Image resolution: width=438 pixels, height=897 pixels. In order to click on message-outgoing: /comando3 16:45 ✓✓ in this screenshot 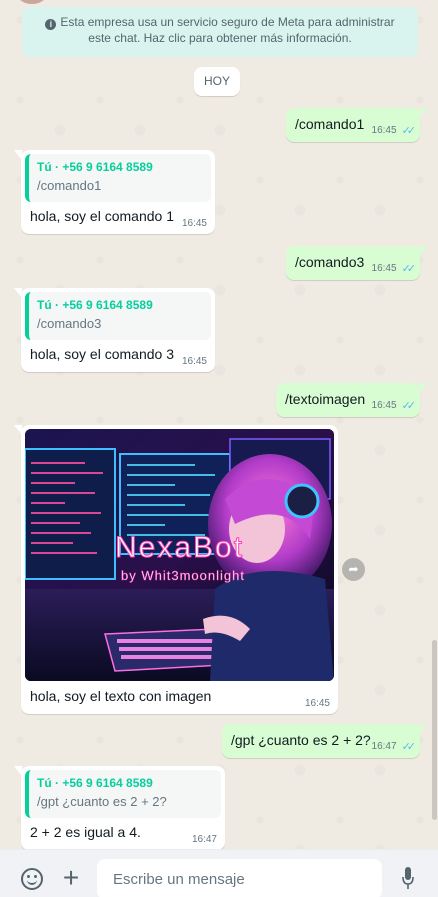, I will do `click(356, 263)`.